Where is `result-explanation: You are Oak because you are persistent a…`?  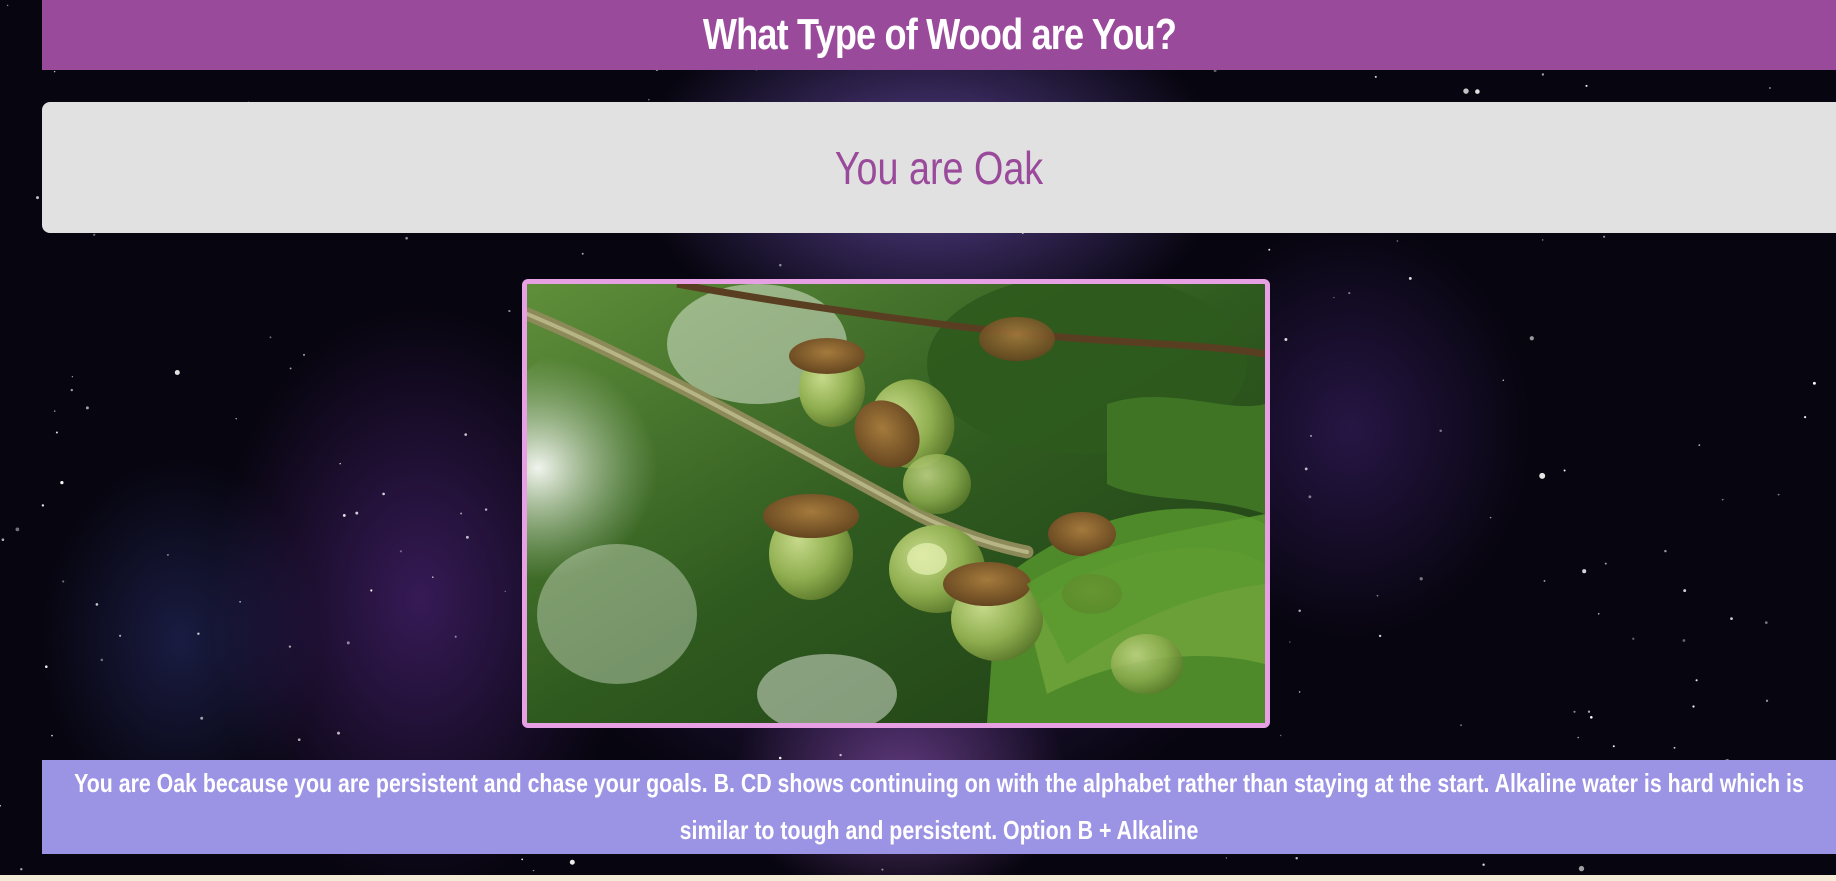 result-explanation: You are Oak because you are persistent a… is located at coordinates (939, 807).